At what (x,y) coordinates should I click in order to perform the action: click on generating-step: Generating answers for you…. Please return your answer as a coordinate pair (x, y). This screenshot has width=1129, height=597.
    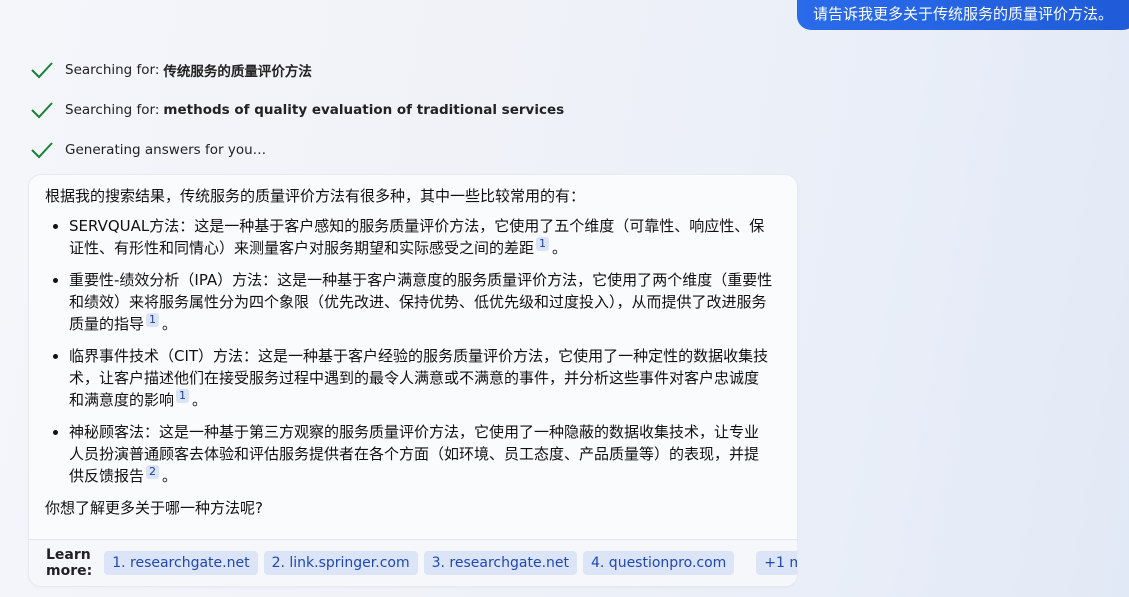
    Looking at the image, I should click on (150, 150).